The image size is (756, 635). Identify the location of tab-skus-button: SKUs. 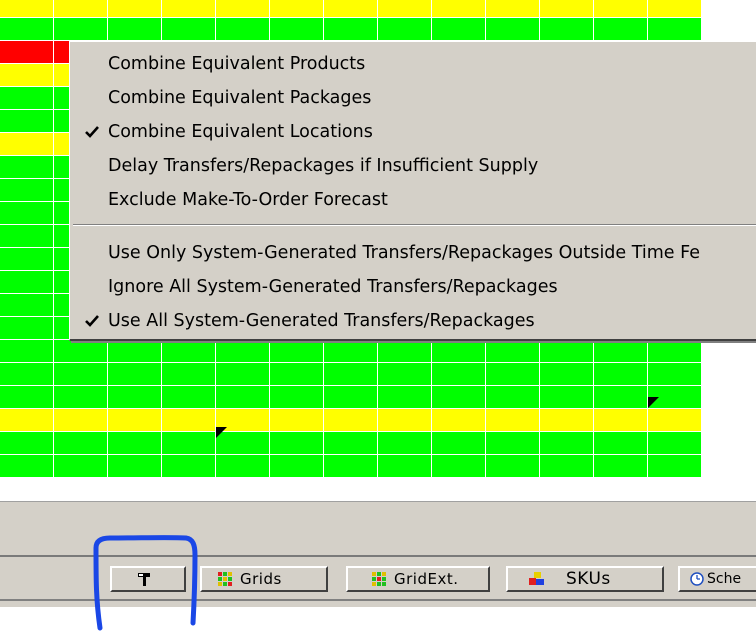
(585, 579).